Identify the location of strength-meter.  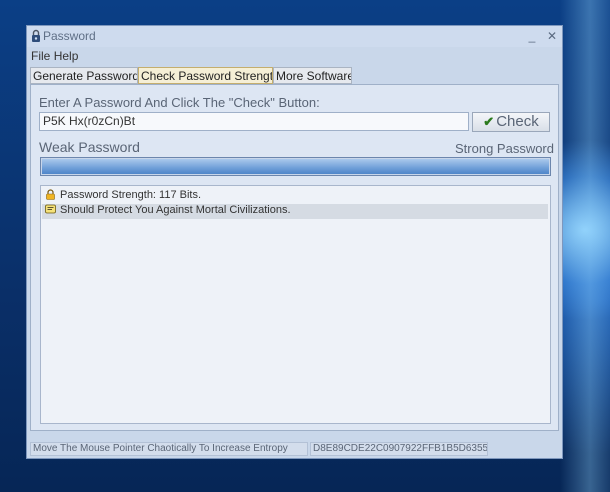
(295, 166).